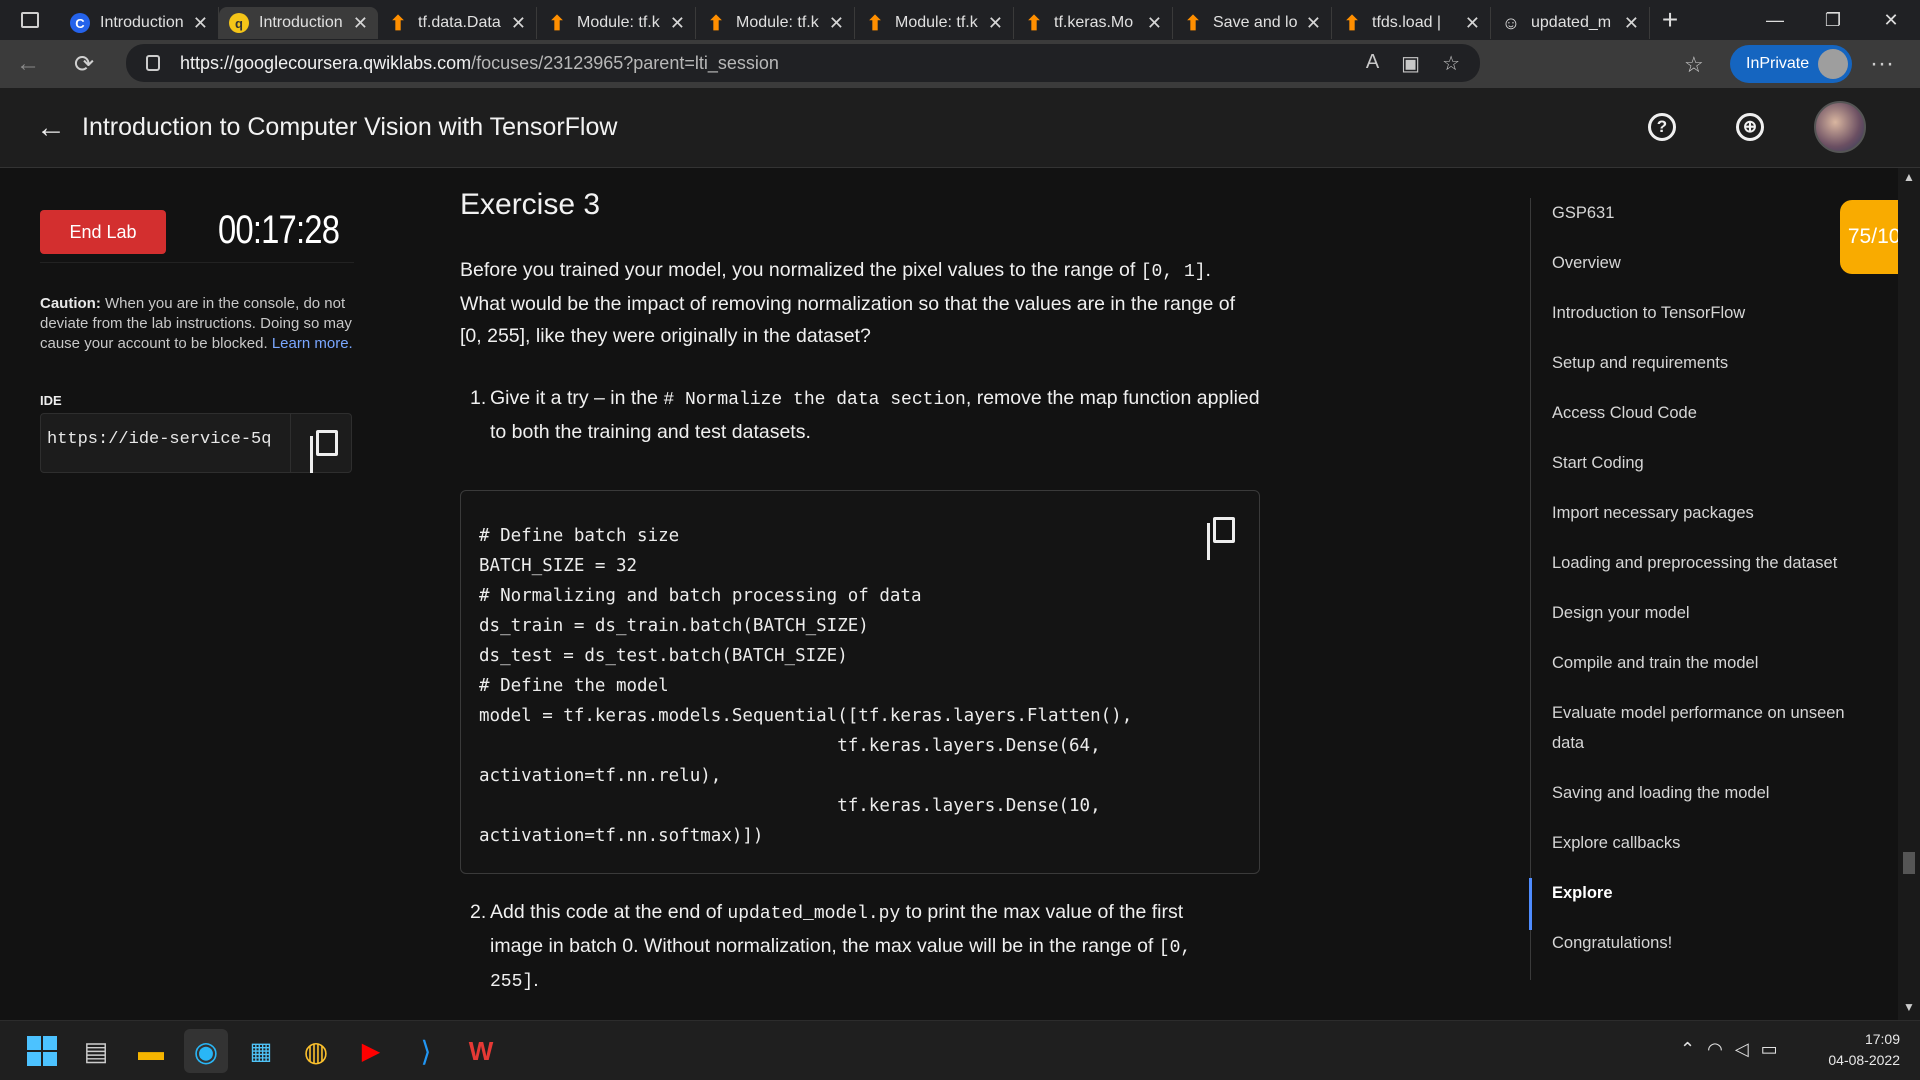  I want to click on qwiklabs-icon: q, so click(239, 23).